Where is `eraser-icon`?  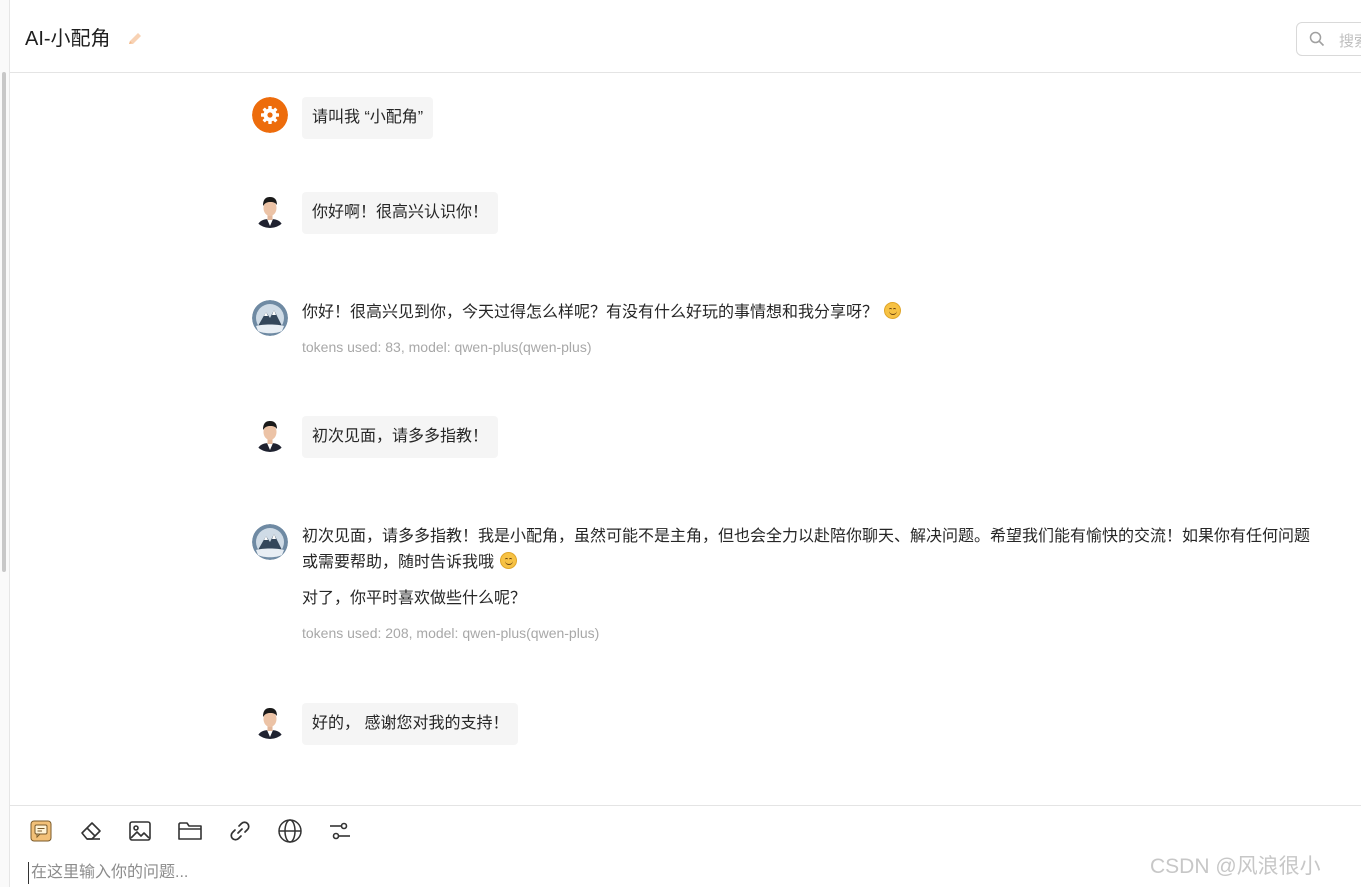
eraser-icon is located at coordinates (91, 831).